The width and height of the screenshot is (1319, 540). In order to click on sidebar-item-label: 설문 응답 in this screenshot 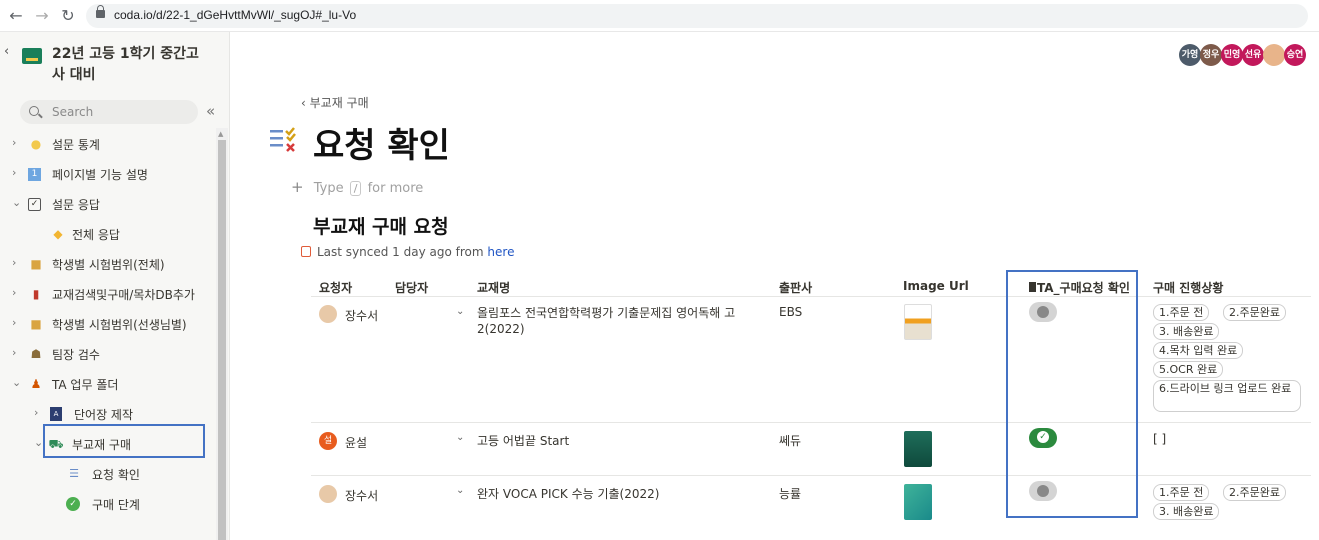, I will do `click(76, 205)`.